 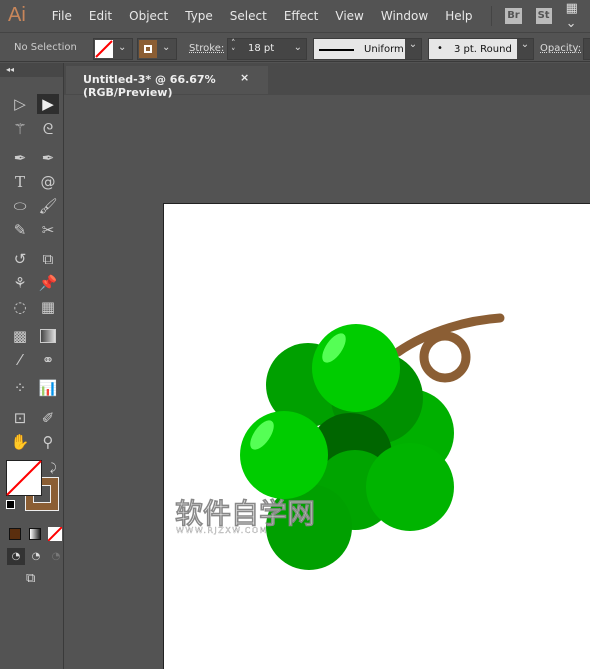 I want to click on watermark-url: WWW.RJZXW.COM, so click(x=222, y=530).